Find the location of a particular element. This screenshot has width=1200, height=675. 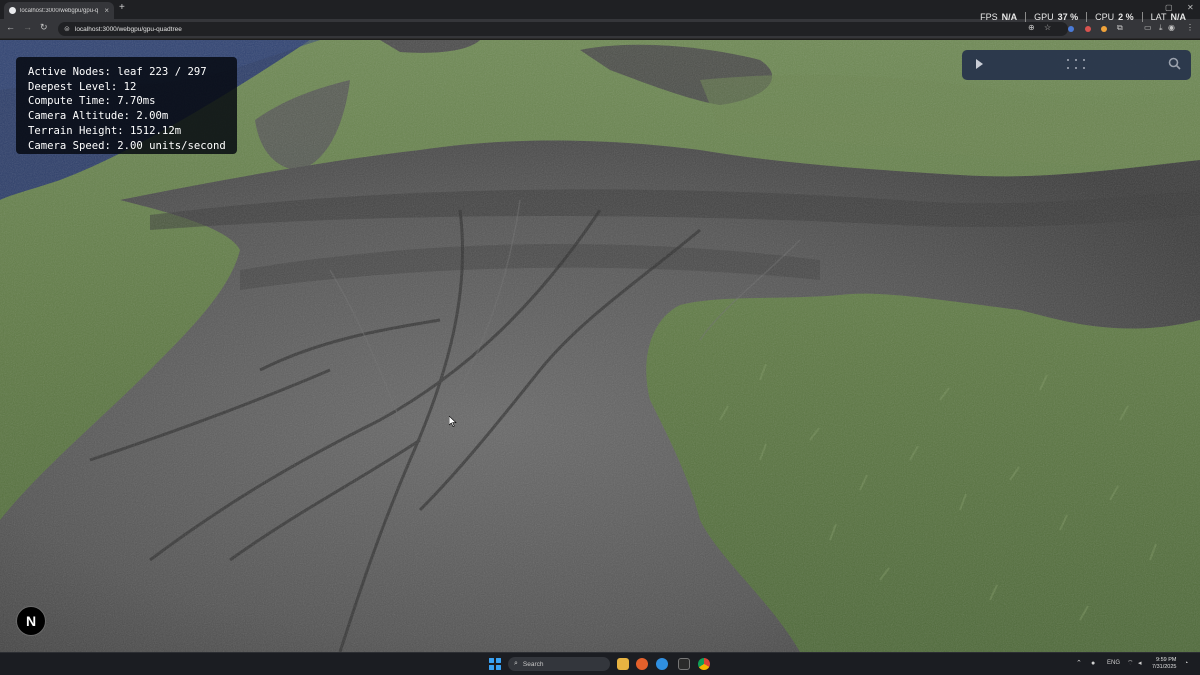

terminal-icon is located at coordinates (684, 664).